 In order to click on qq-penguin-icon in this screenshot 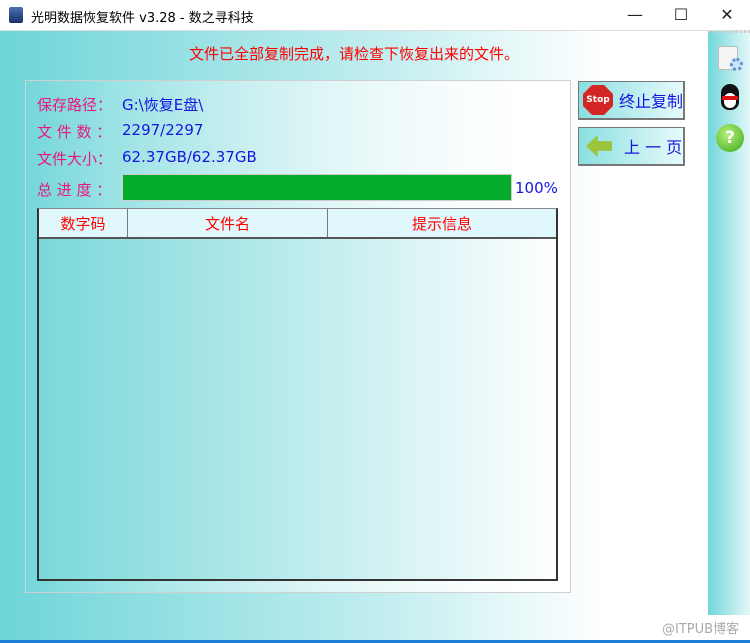, I will do `click(730, 98)`.